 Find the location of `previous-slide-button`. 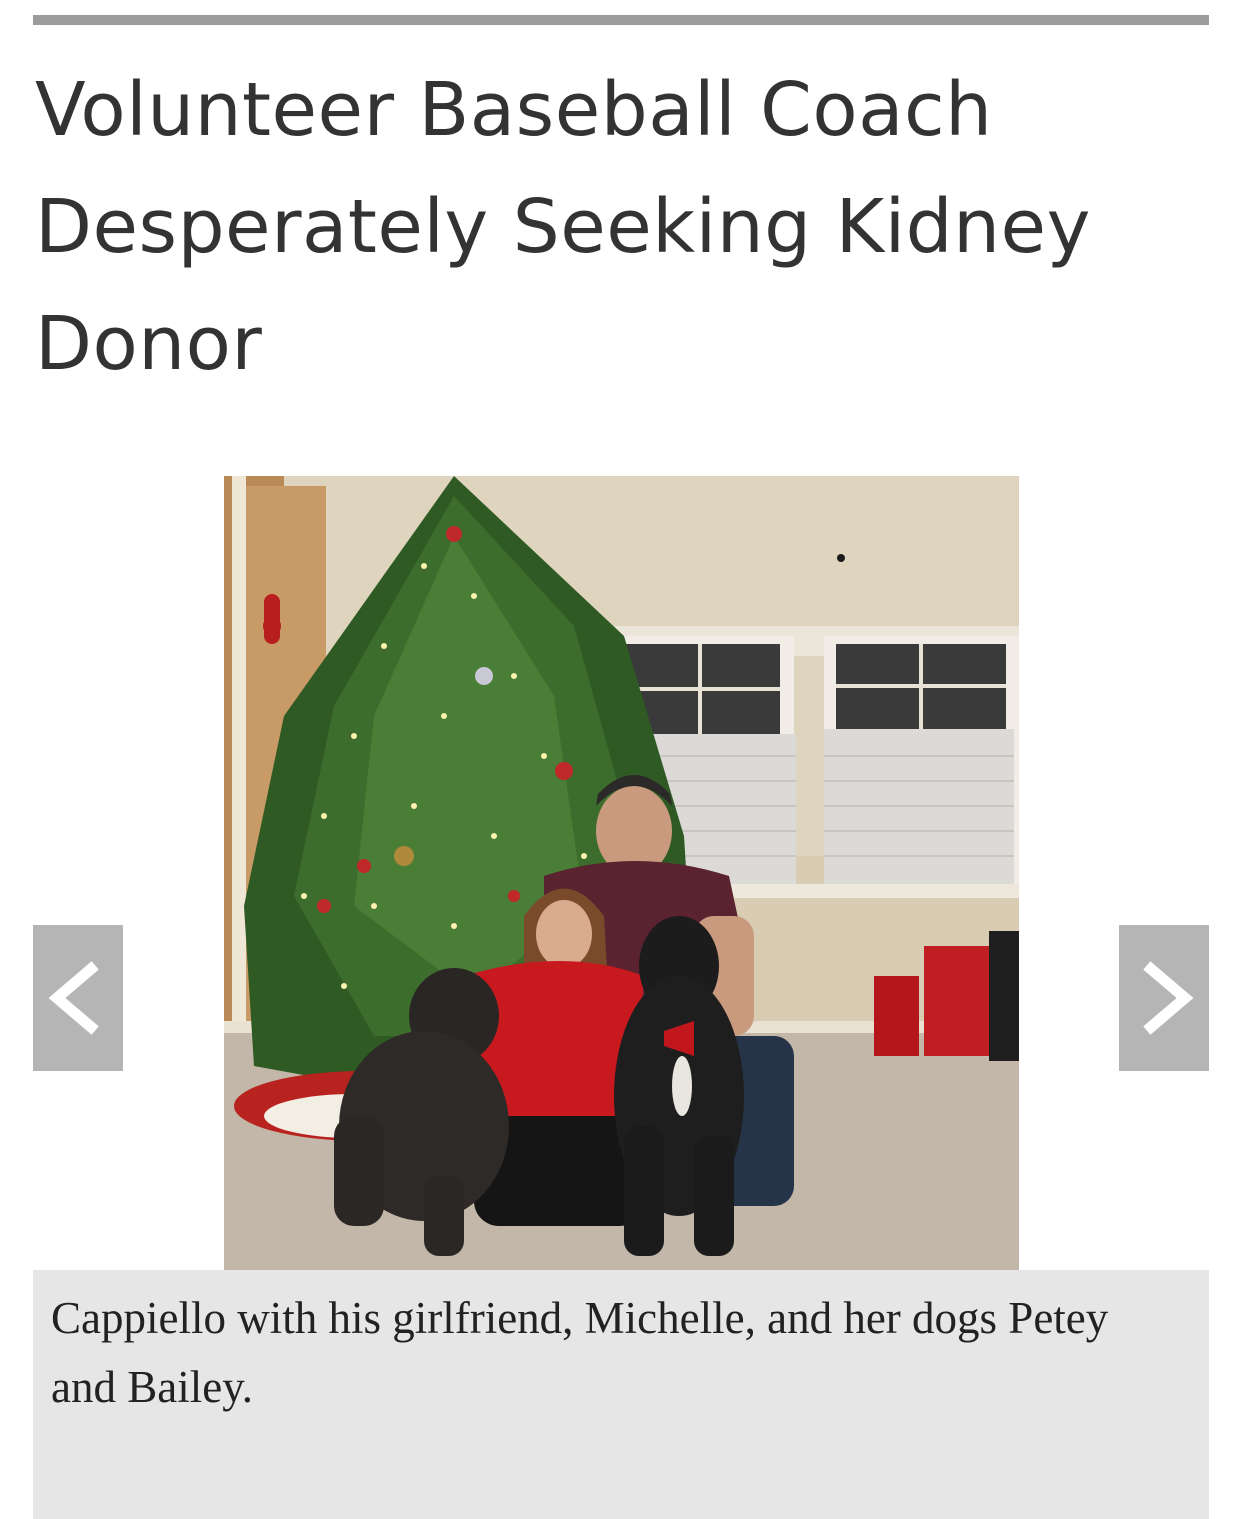

previous-slide-button is located at coordinates (78, 998).